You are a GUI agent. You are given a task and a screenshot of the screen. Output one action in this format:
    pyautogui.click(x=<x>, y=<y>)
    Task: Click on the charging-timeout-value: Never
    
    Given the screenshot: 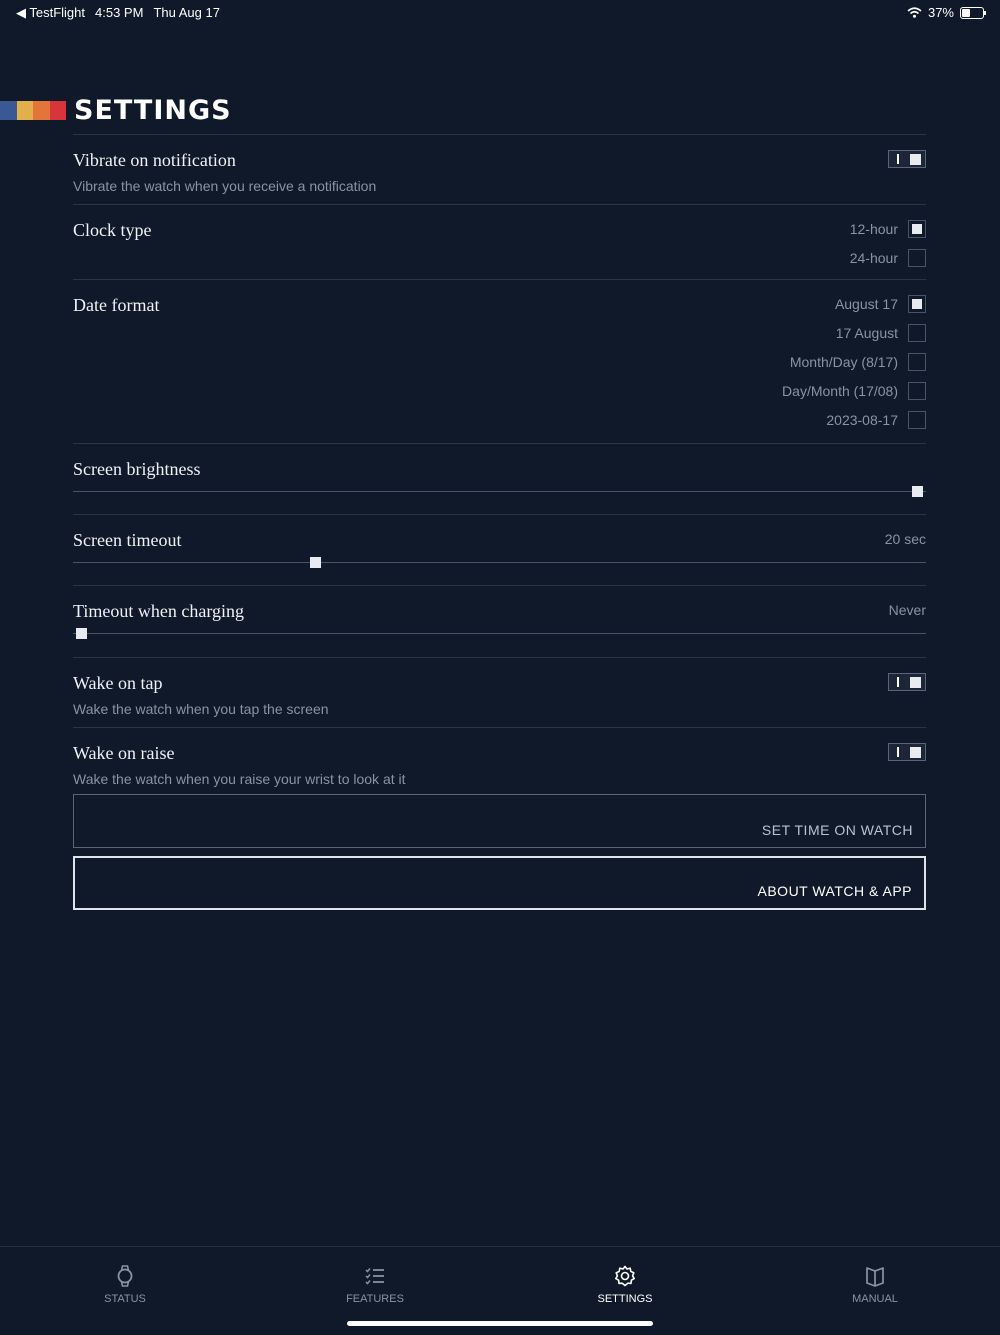 What is the action you would take?
    pyautogui.click(x=907, y=610)
    